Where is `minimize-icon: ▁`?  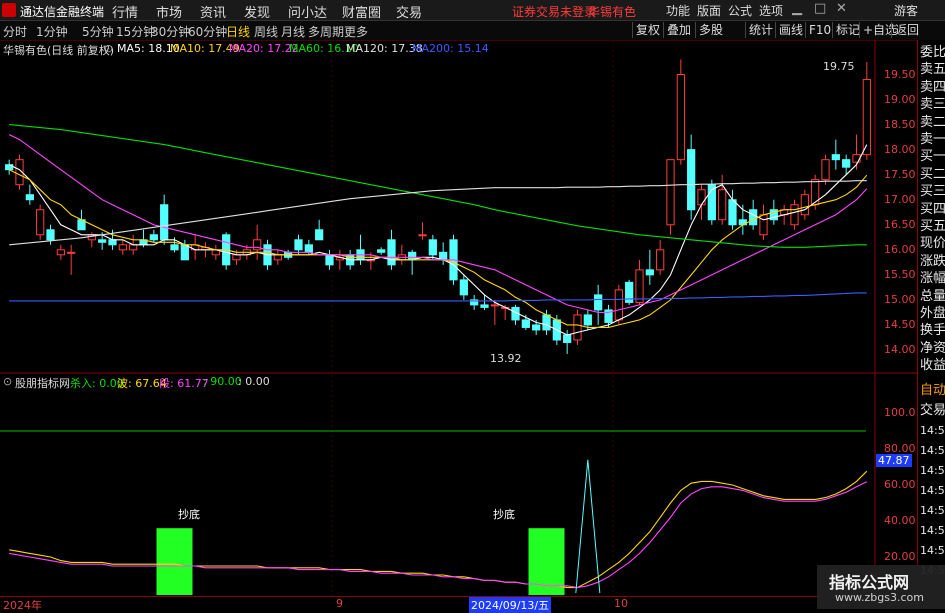
minimize-icon: ▁ is located at coordinates (797, 8).